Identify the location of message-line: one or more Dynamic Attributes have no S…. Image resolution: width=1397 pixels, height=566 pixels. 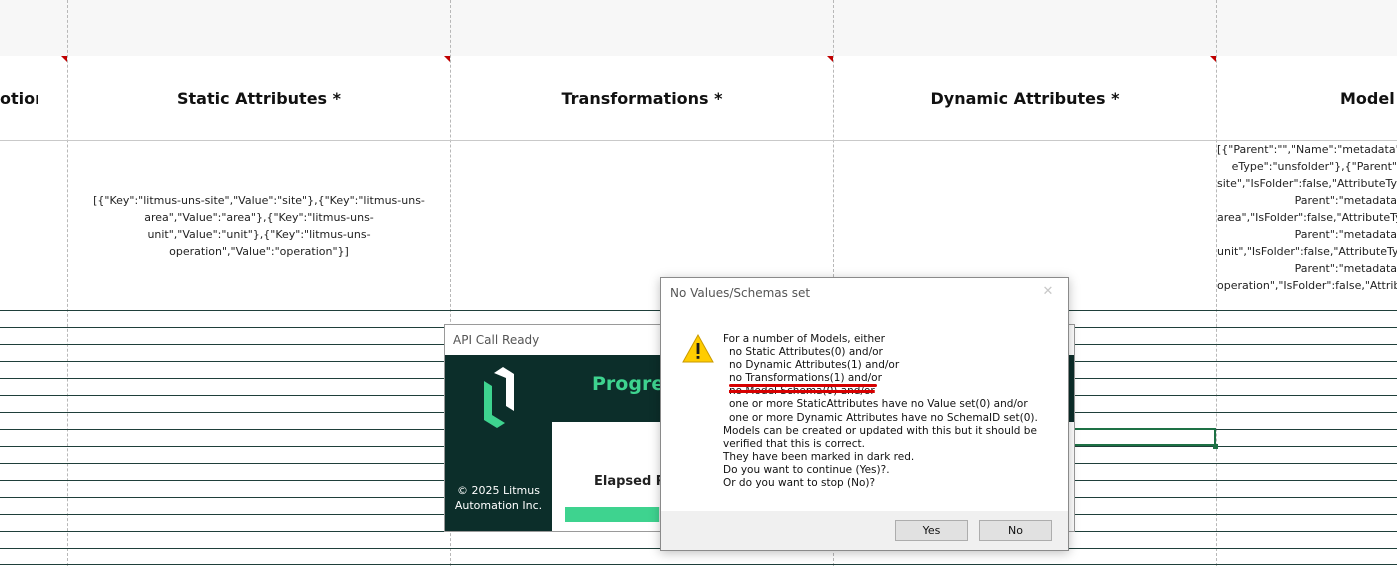
(883, 417).